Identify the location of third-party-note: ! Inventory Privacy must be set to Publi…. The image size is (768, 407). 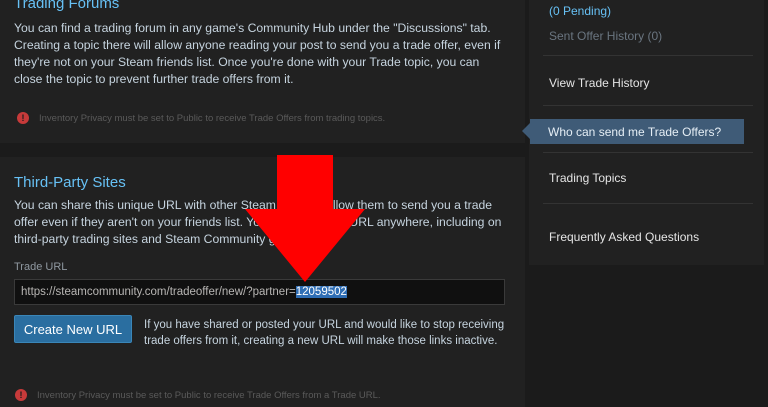
(198, 395).